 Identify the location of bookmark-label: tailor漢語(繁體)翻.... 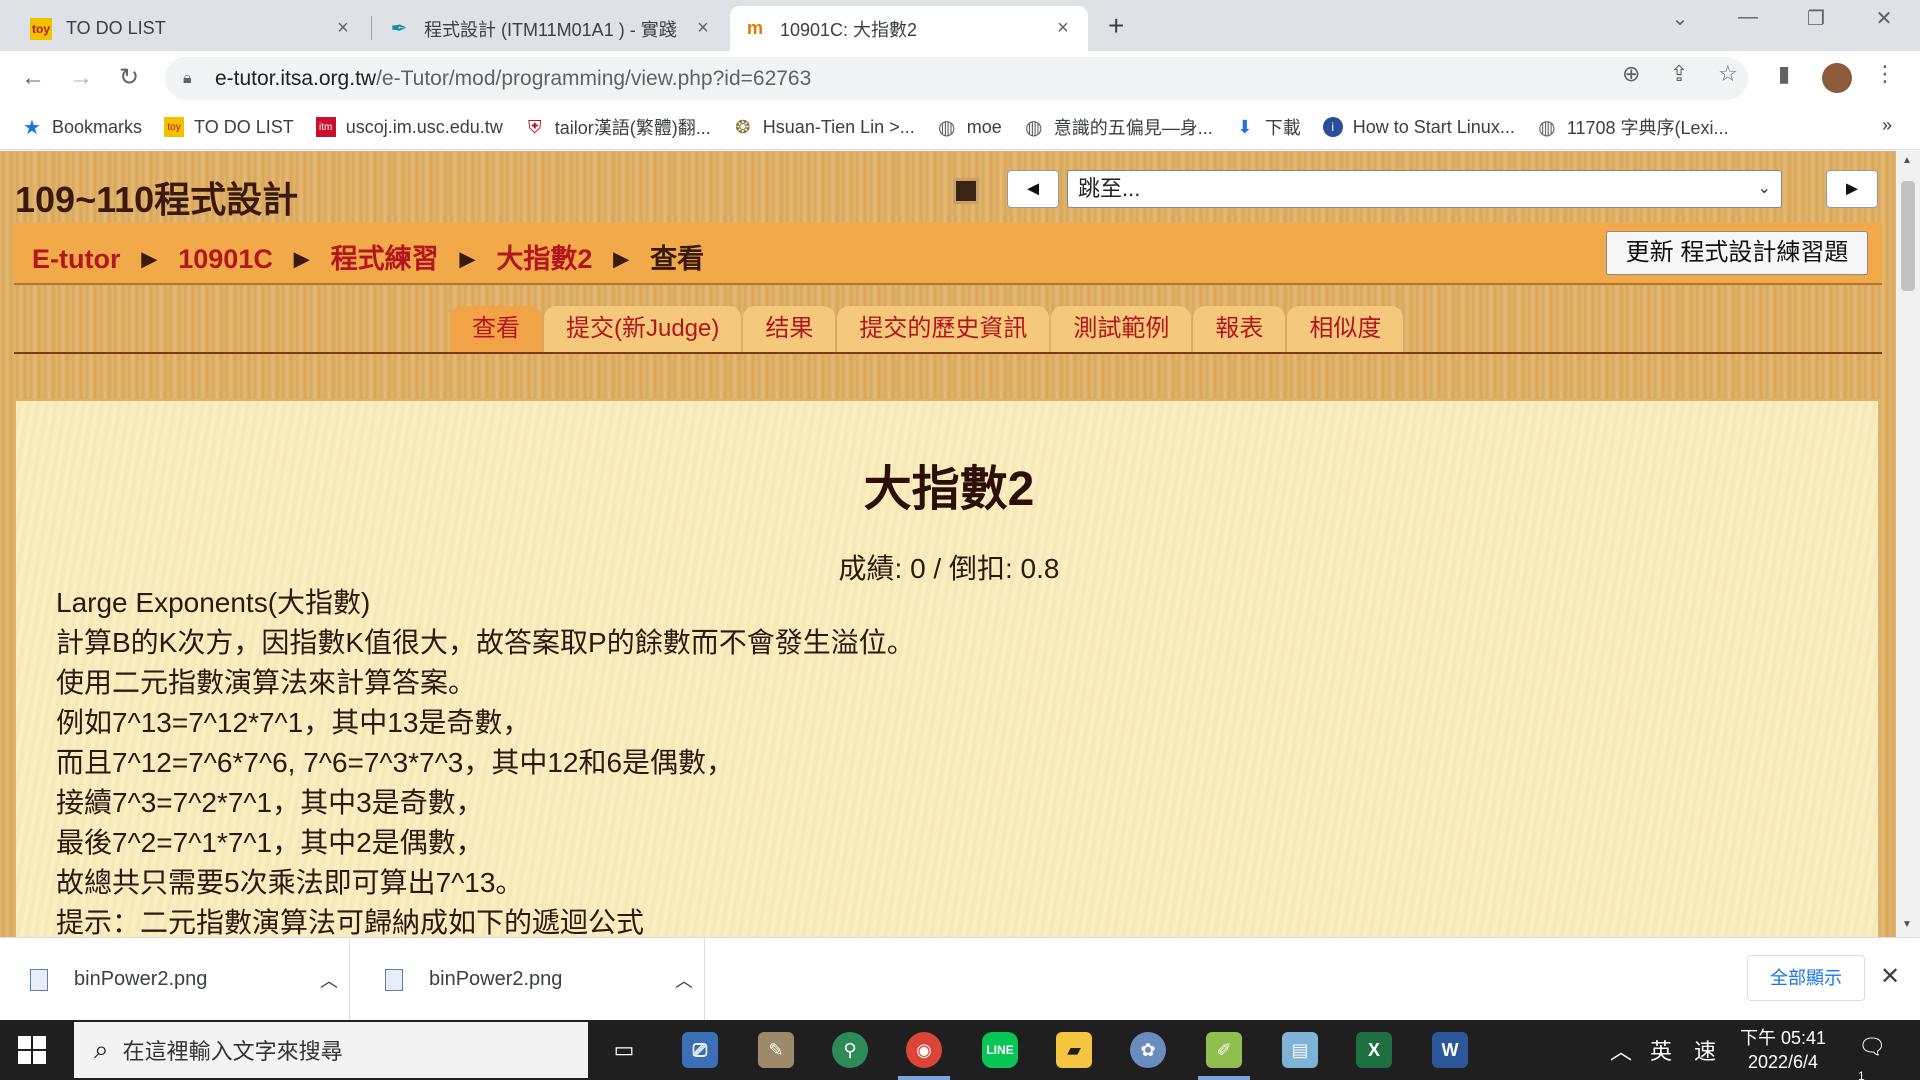
(632, 128).